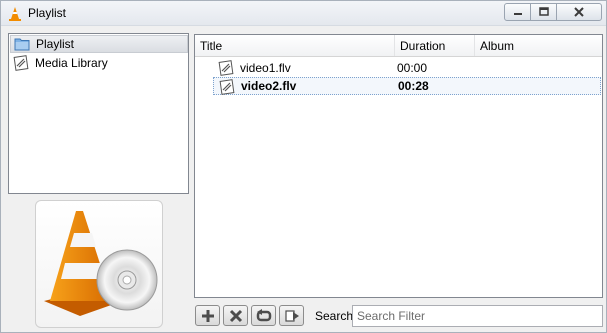 This screenshot has width=607, height=333. Describe the element at coordinates (413, 86) in the screenshot. I see `row-duration: 00:28` at that location.